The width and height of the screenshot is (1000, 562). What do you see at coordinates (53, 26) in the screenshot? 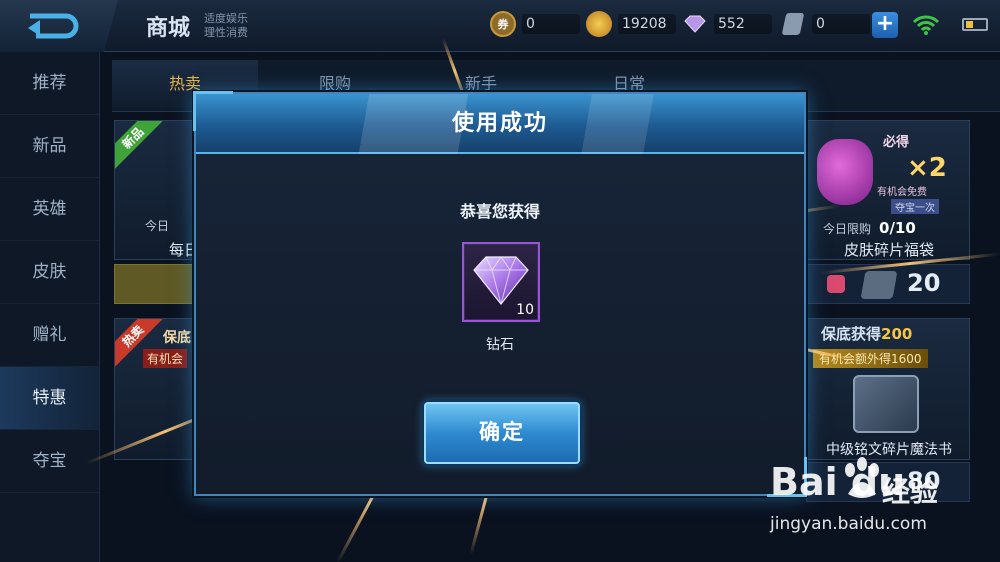
I see `back-arrow-icon` at bounding box center [53, 26].